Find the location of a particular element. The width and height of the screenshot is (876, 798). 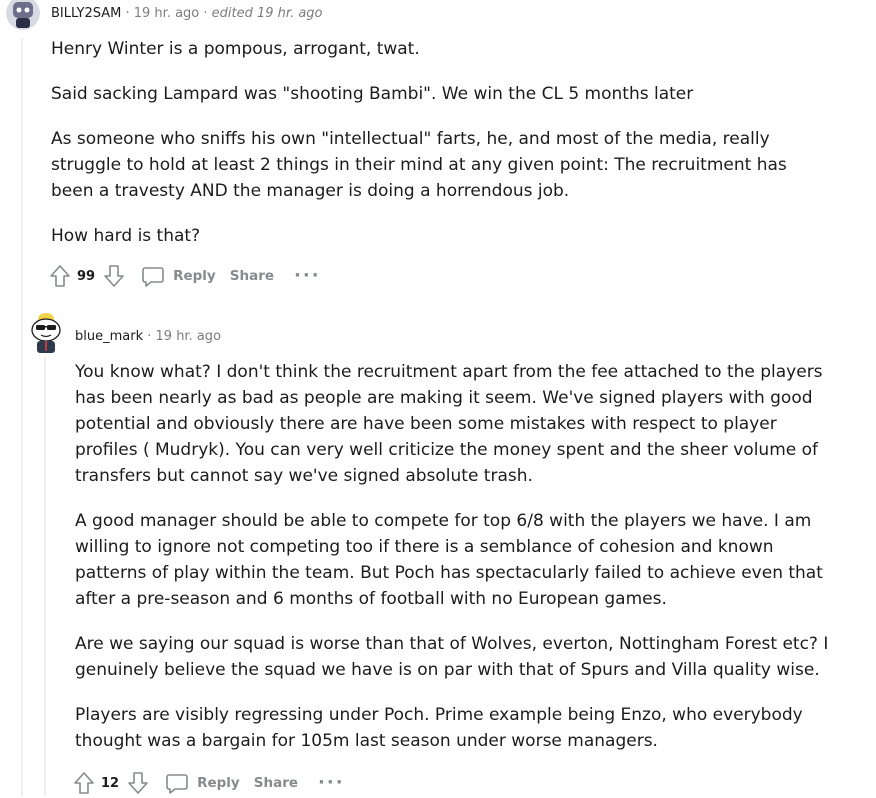

comment-meta: blue_mark · 19 hr. ago is located at coordinates (148, 336).